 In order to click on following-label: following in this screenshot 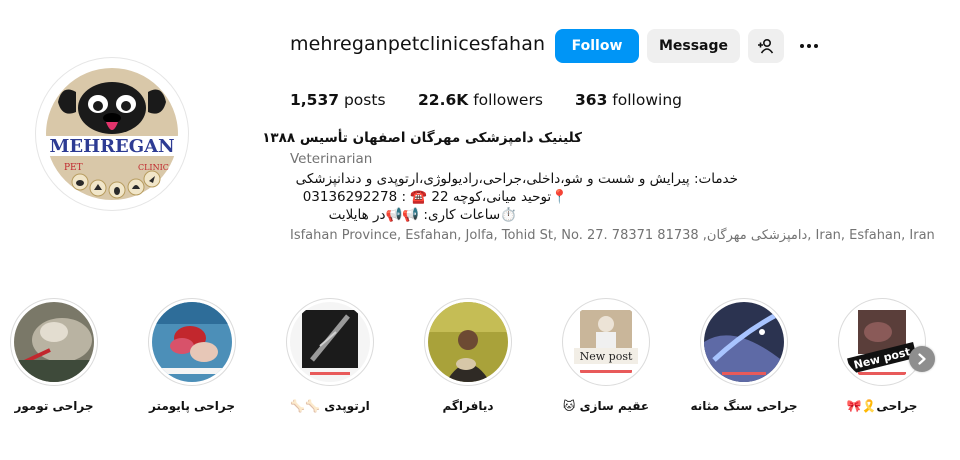, I will do `click(647, 100)`.